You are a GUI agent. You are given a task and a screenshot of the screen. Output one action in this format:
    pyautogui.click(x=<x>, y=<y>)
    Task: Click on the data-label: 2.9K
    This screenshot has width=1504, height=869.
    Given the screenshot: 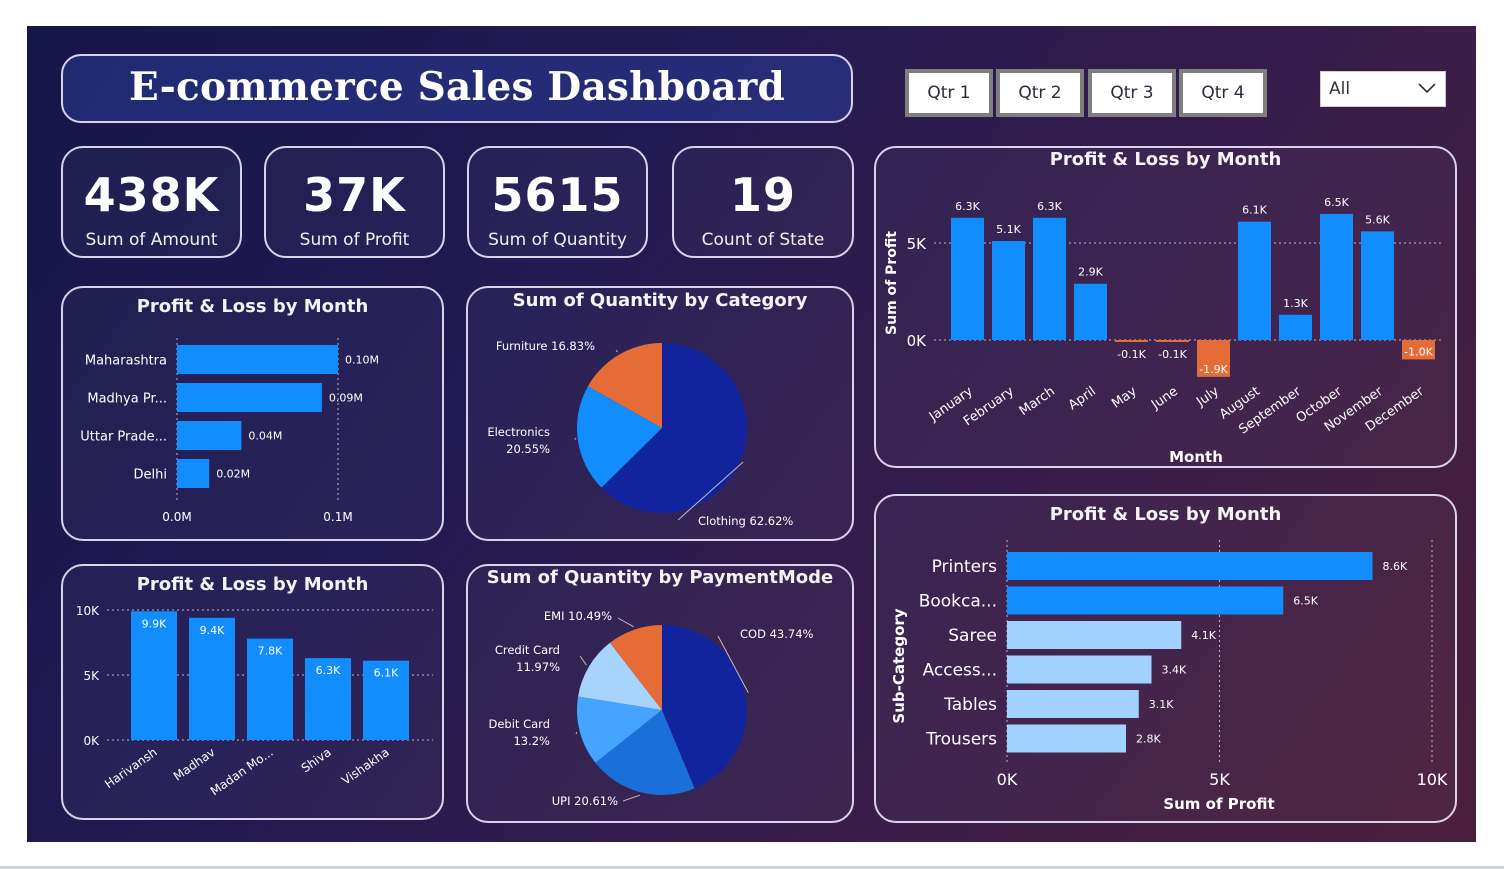 What is the action you would take?
    pyautogui.click(x=1090, y=272)
    